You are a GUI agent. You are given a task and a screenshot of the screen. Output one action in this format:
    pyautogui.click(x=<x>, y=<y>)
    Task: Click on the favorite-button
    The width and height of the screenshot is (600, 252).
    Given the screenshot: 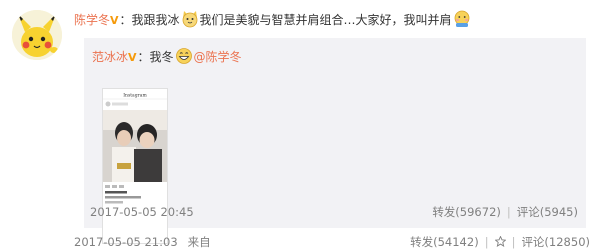 What is the action you would take?
    pyautogui.click(x=500, y=242)
    